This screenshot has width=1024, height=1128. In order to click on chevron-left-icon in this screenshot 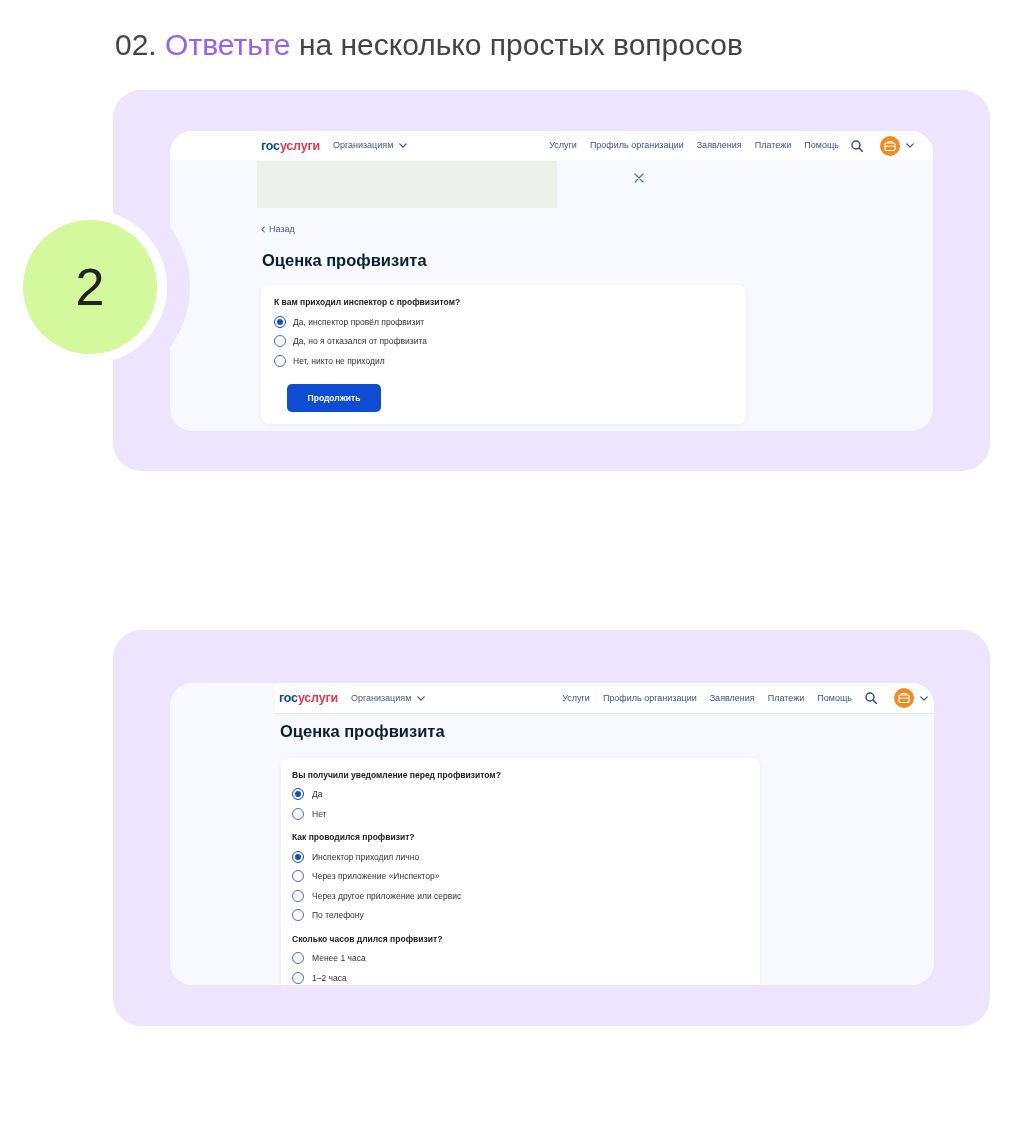, I will do `click(263, 229)`.